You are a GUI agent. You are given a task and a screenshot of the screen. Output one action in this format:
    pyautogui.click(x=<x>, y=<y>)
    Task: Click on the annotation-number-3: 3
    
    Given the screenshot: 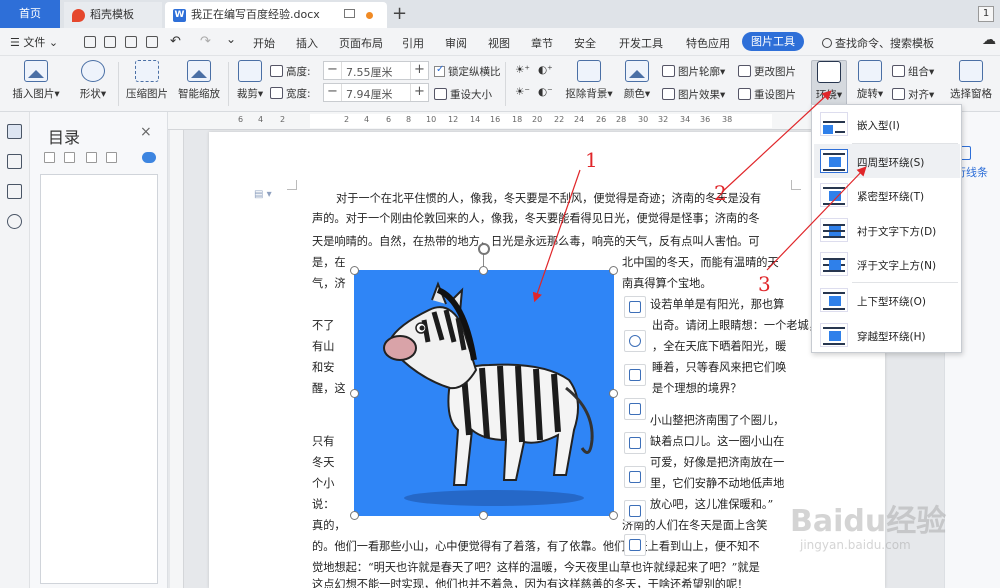 What is the action you would take?
    pyautogui.click(x=764, y=284)
    